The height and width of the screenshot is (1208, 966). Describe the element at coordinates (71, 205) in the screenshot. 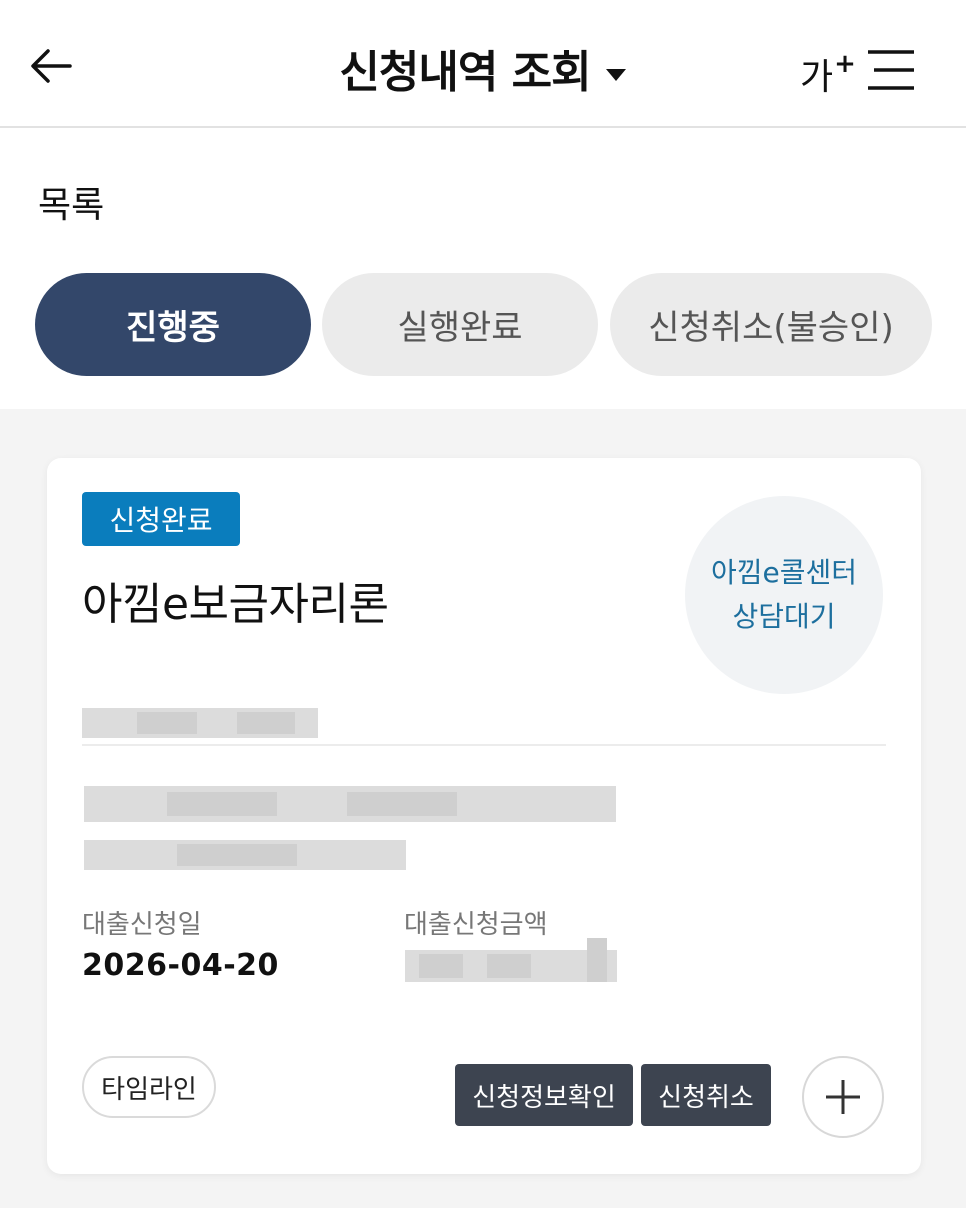

I see `section-title: 목록` at that location.